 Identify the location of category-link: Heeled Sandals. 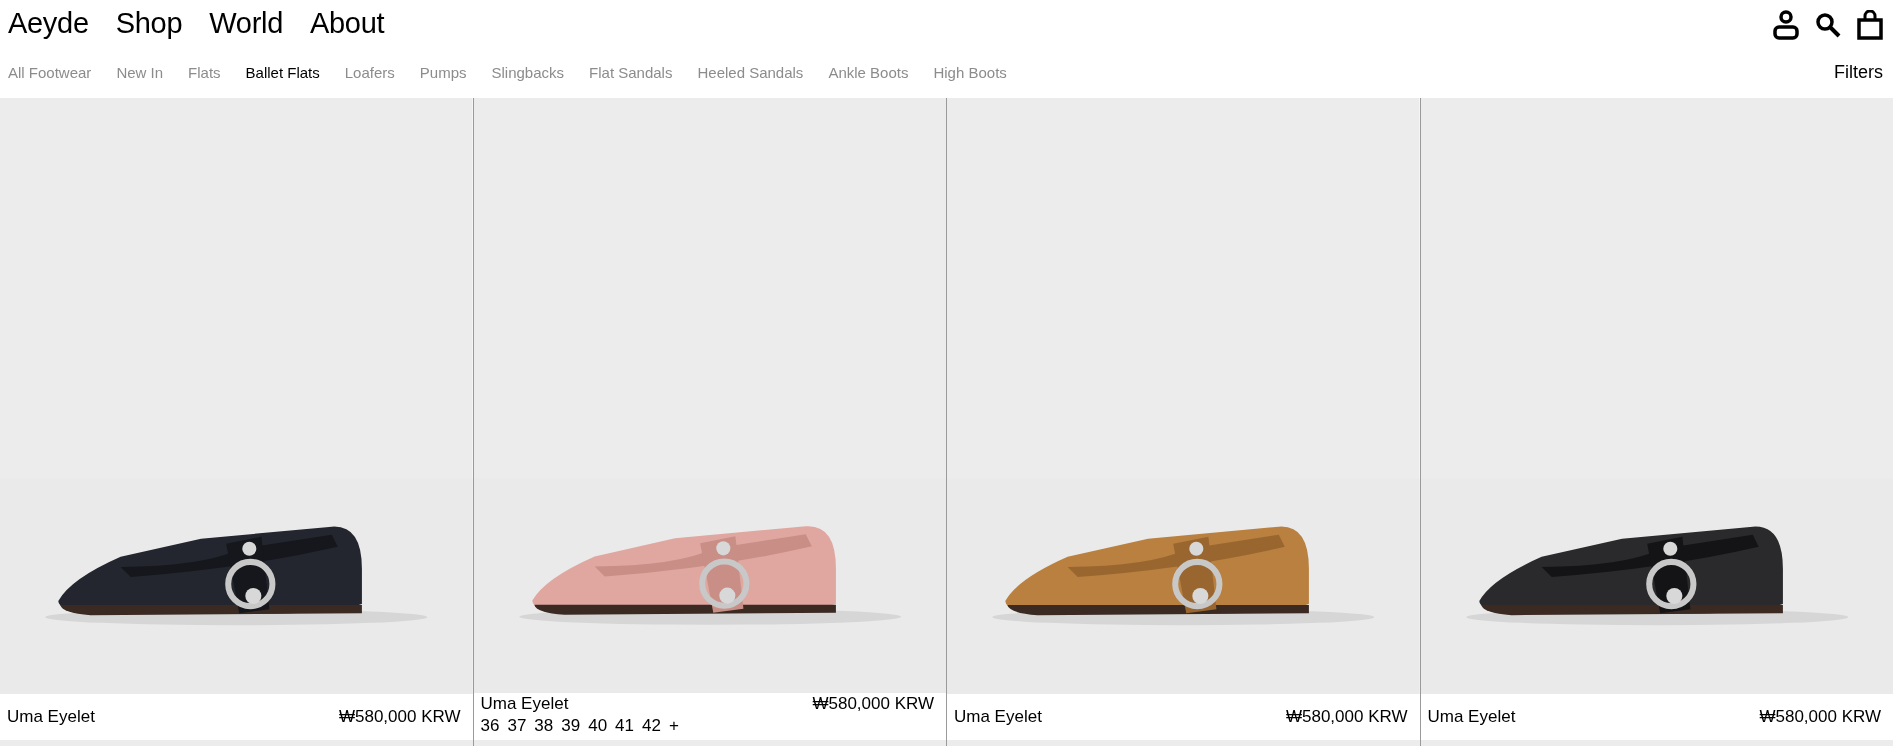
(750, 72).